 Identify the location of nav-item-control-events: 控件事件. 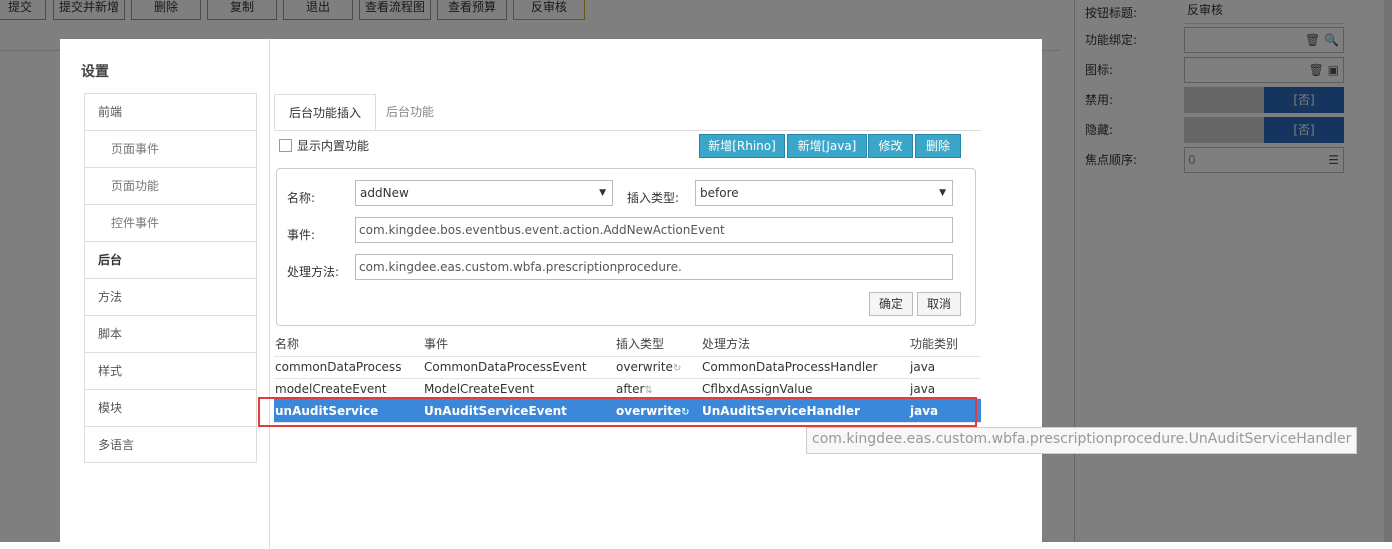
(170, 223).